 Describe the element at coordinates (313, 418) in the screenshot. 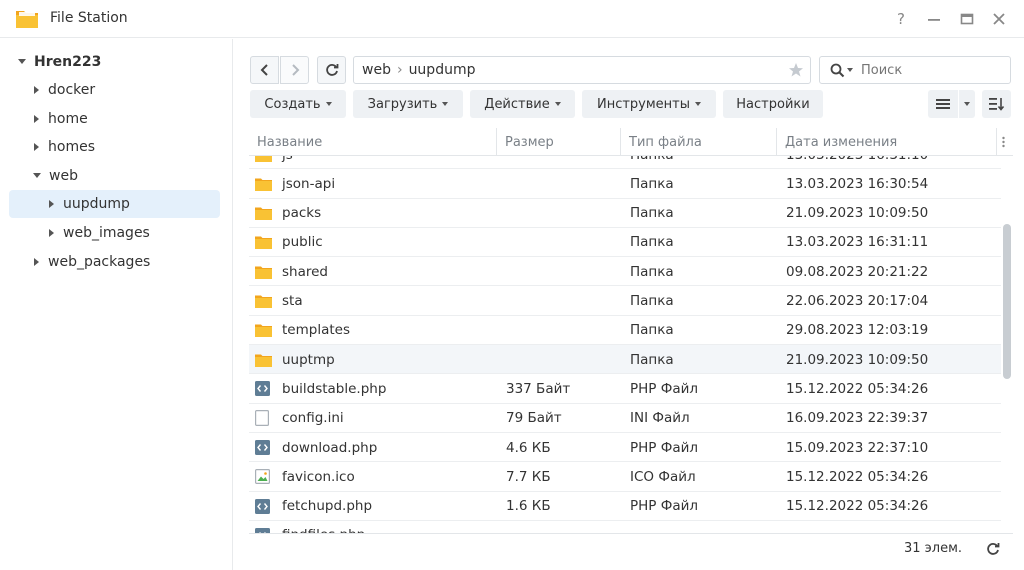

I see `file-name: config.ini` at that location.